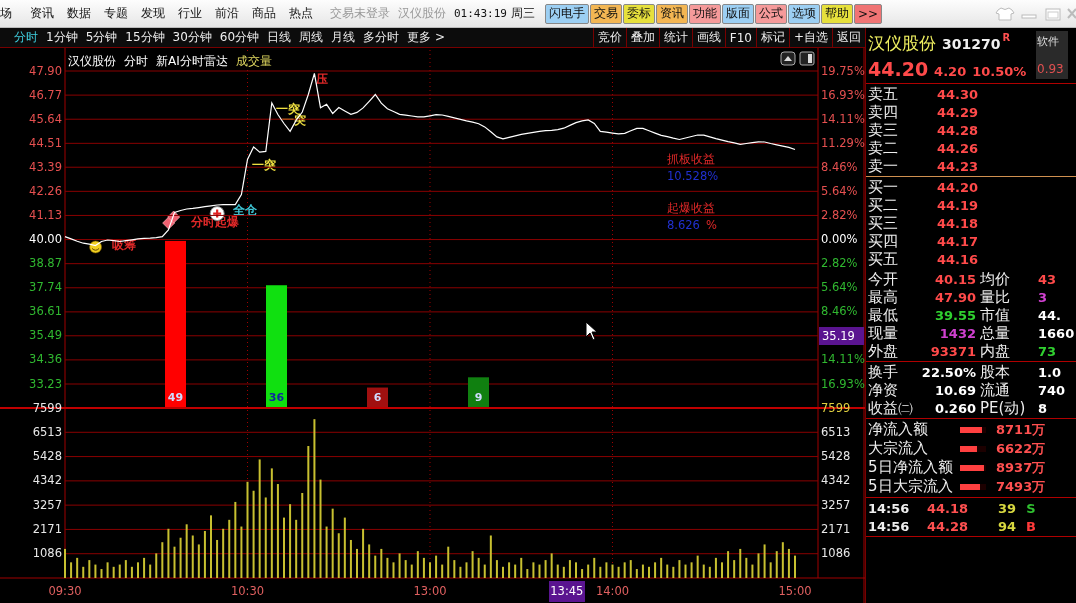 This screenshot has height=603, width=1076. What do you see at coordinates (79, 13) in the screenshot?
I see `menu-item: 数据` at bounding box center [79, 13].